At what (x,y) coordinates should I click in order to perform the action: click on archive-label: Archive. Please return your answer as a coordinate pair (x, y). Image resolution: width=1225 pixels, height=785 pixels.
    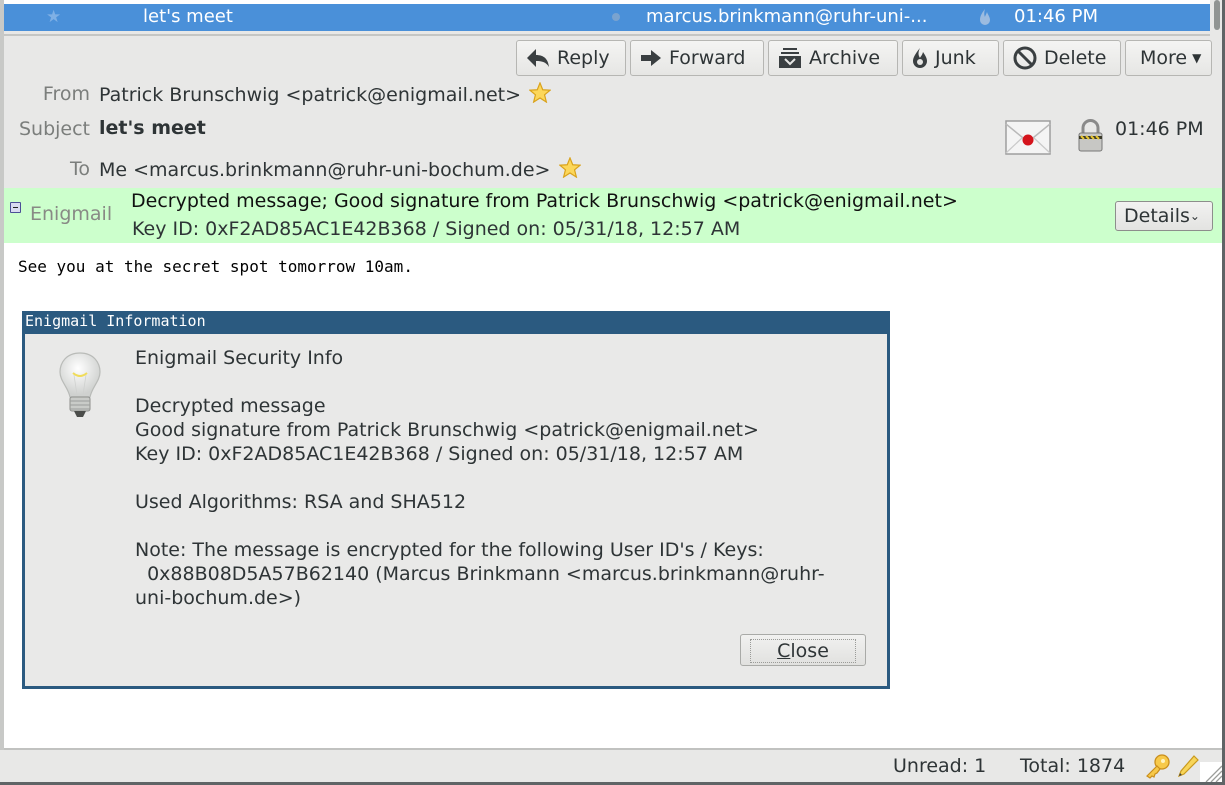
    Looking at the image, I should click on (845, 58).